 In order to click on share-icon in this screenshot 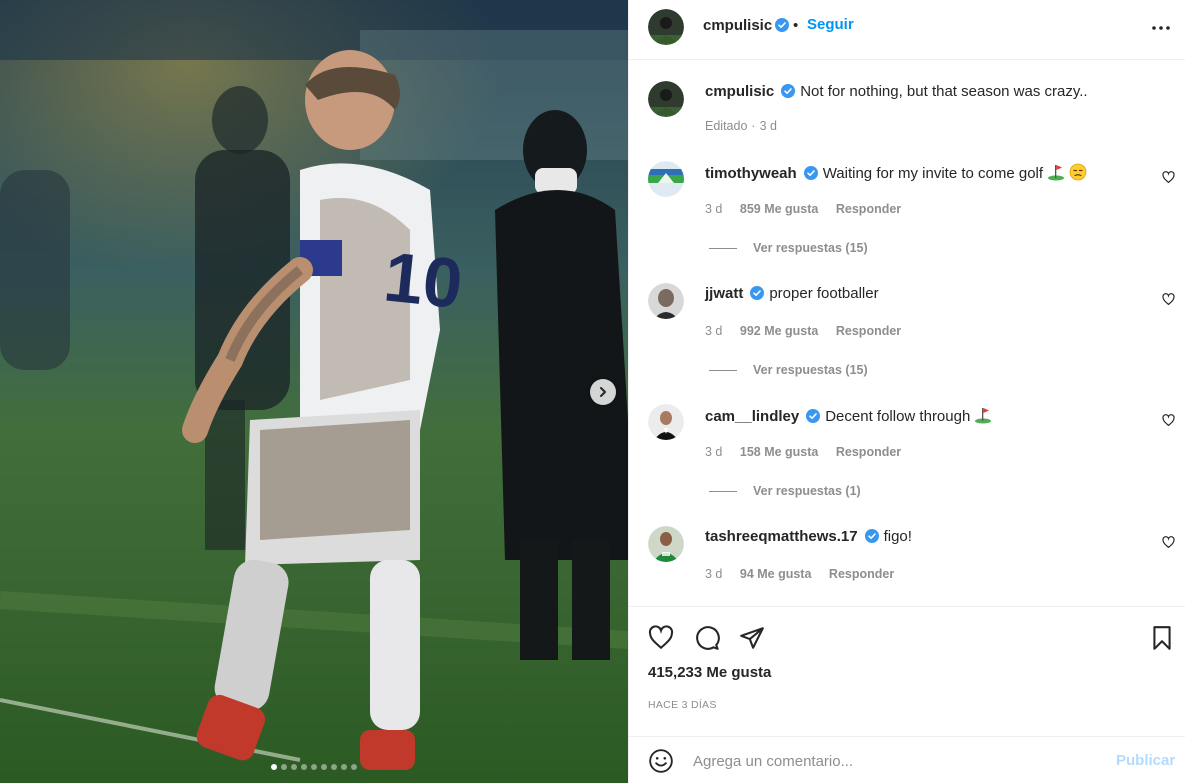, I will do `click(752, 638)`.